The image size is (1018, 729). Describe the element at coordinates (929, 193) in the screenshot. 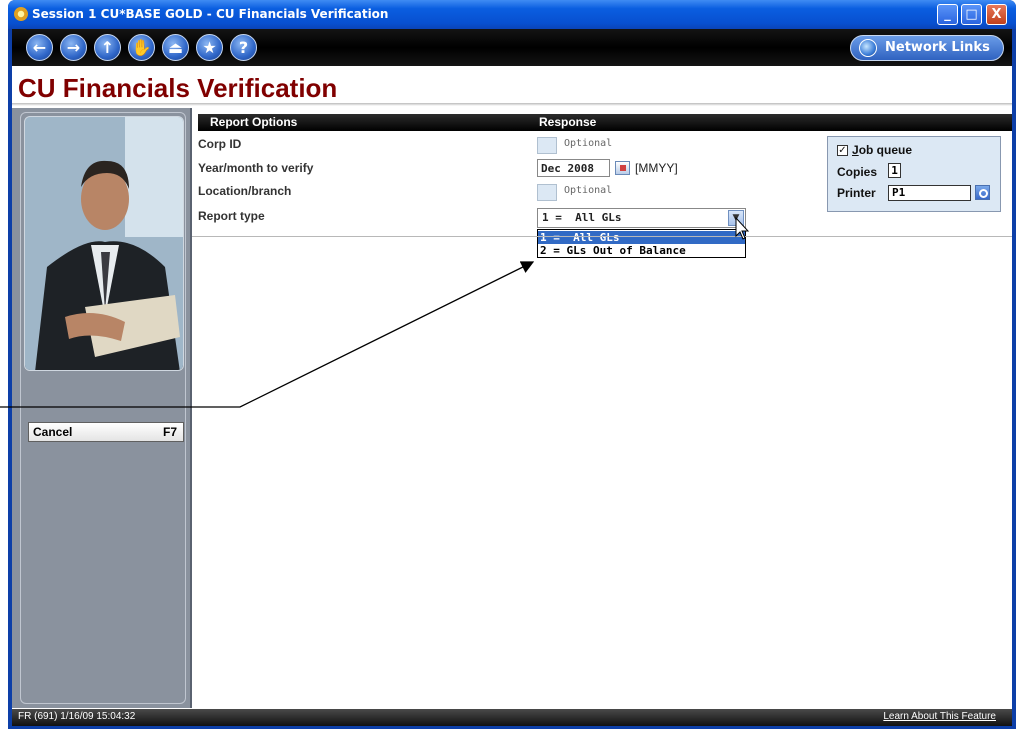

I see `printer-field: P1` at that location.